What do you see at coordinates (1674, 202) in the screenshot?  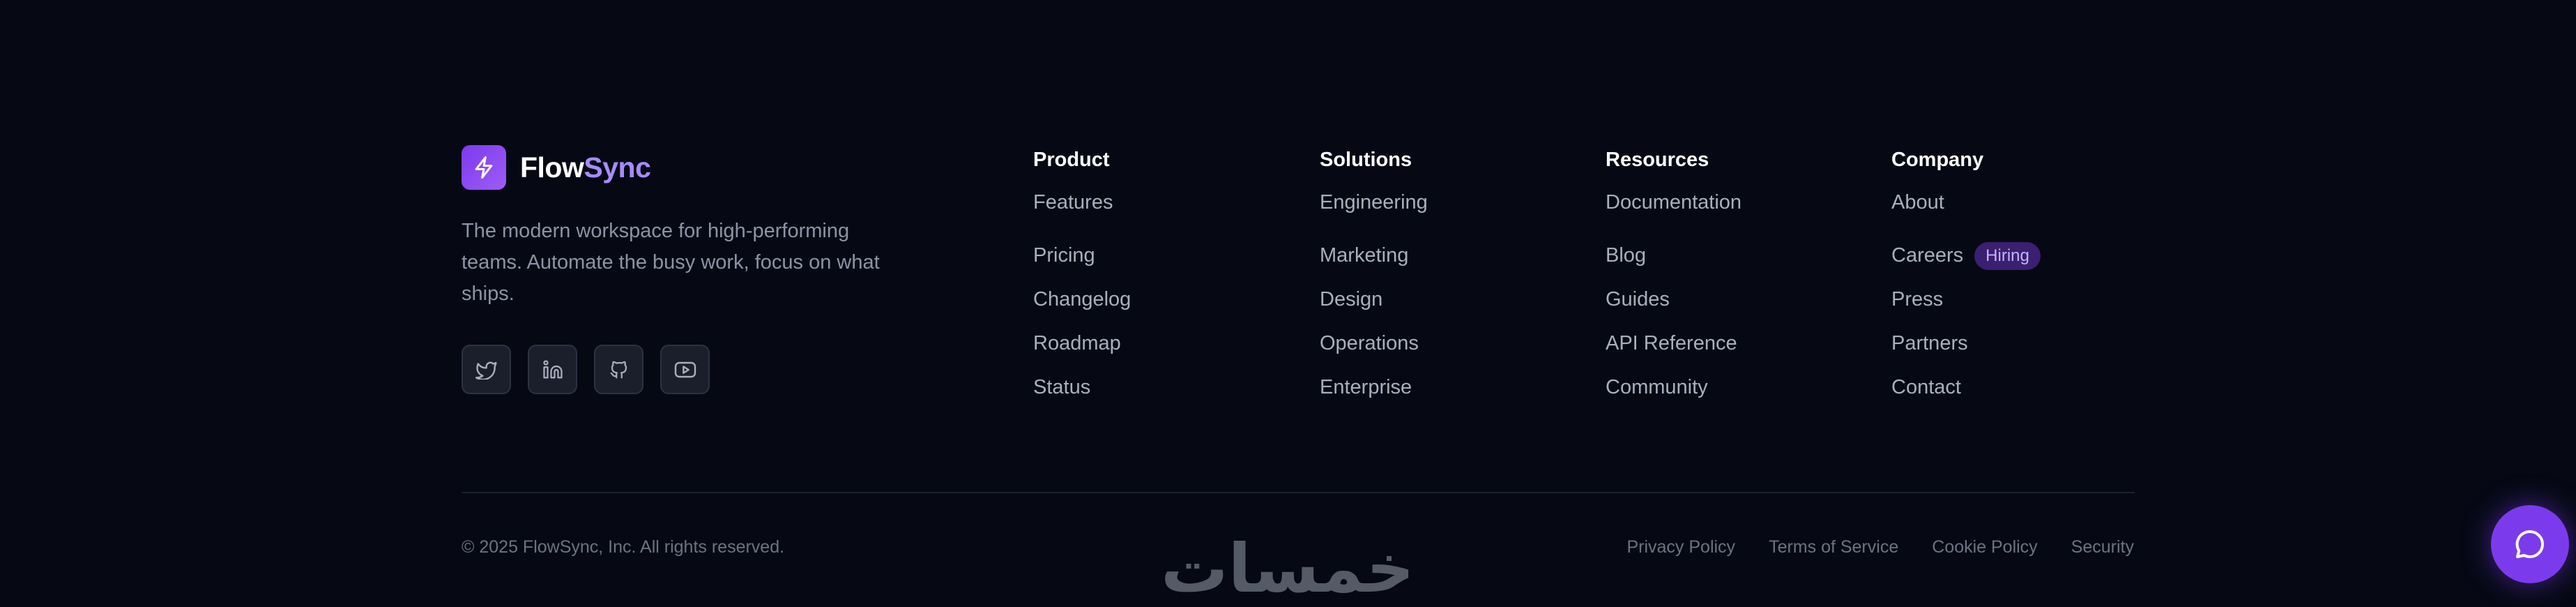 I see `footer-link-documentation: Documentation` at bounding box center [1674, 202].